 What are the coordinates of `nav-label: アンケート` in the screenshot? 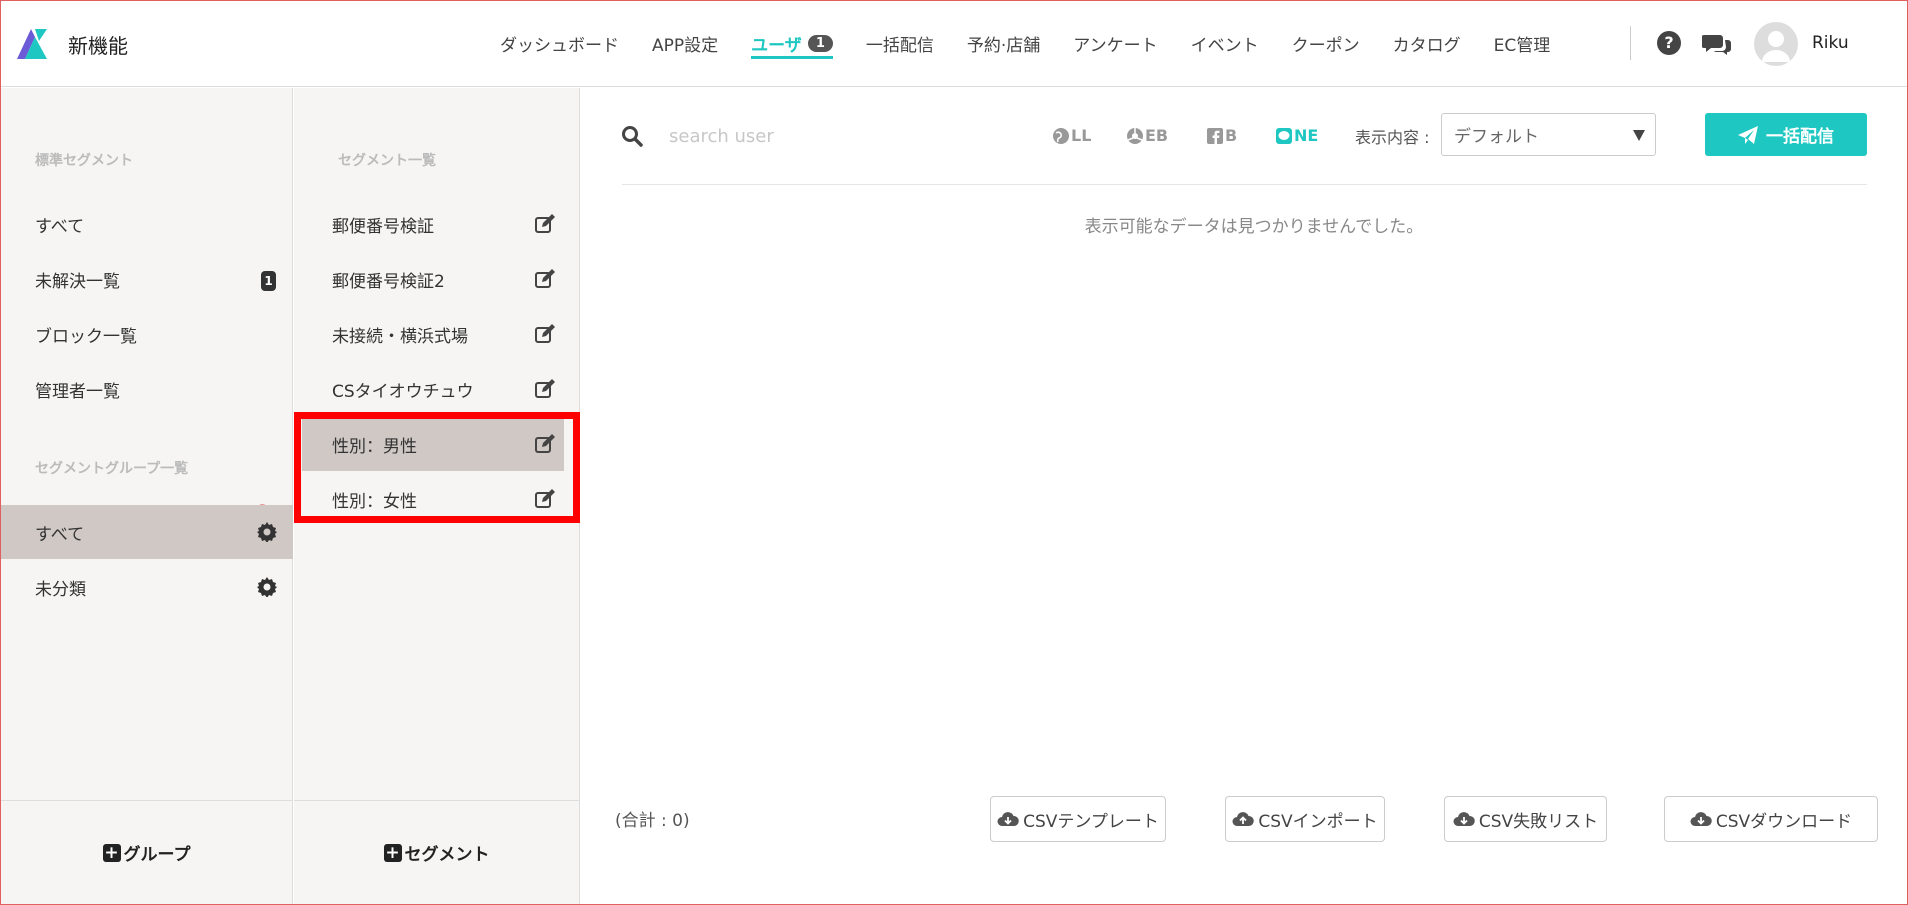 It's located at (1115, 46).